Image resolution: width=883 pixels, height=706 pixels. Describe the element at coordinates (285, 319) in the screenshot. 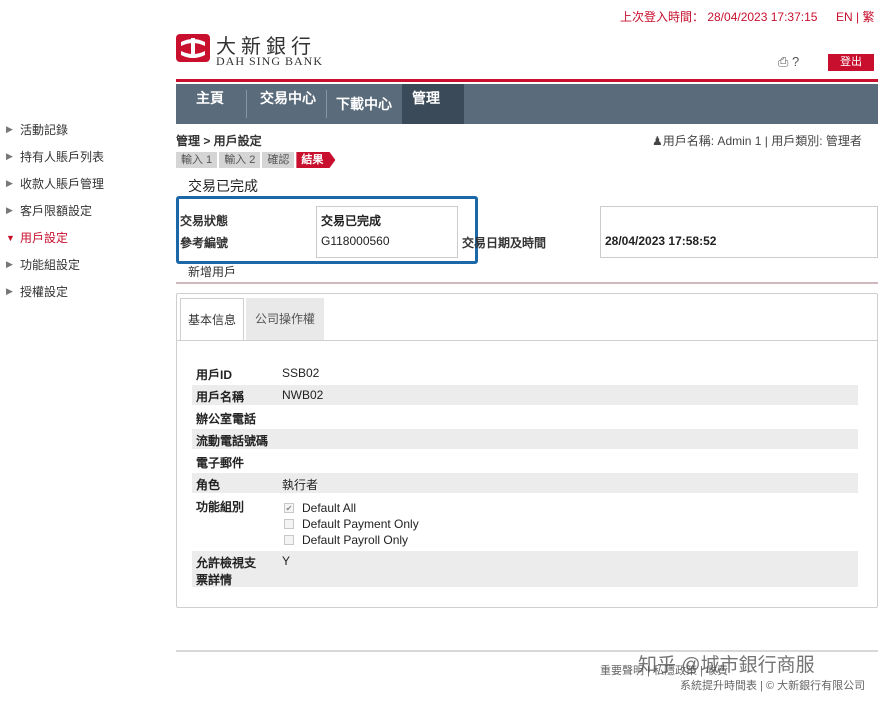

I see `tab-company-rights: 公司操作權` at that location.